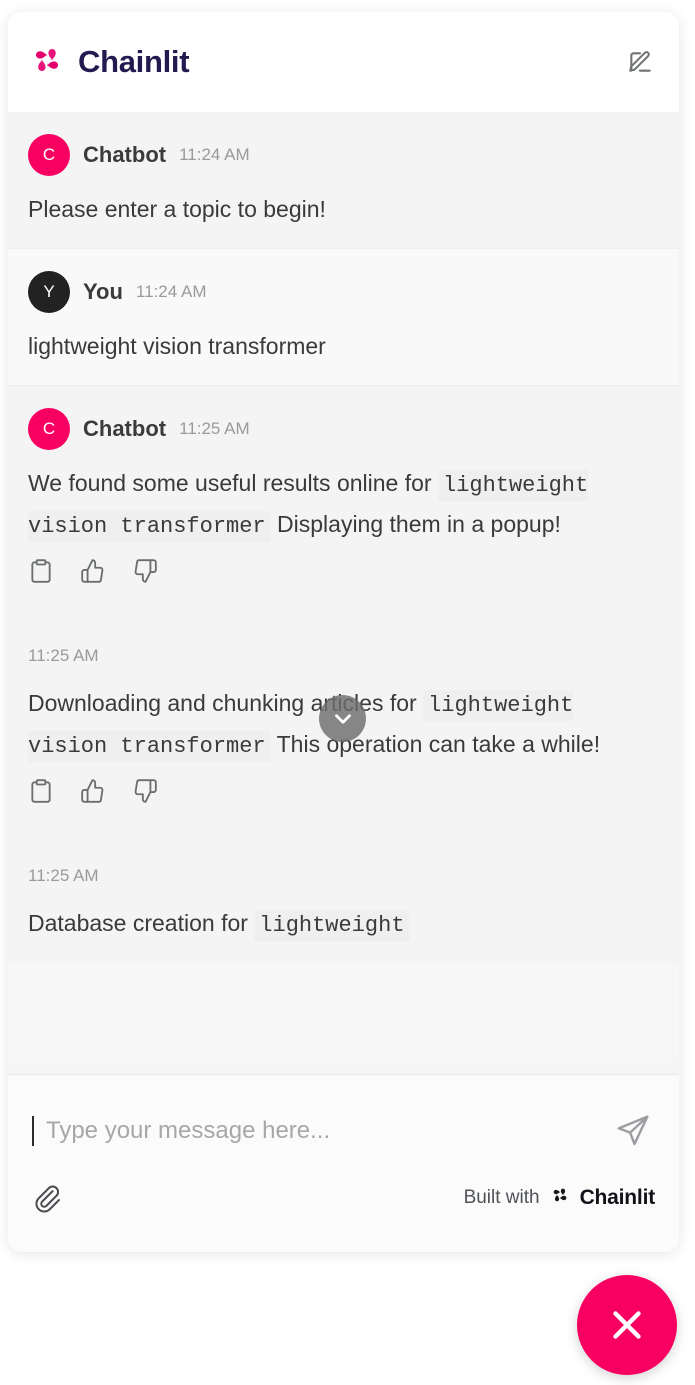 The width and height of the screenshot is (695, 1385). I want to click on message-text: Please enter a topic to begin!, so click(177, 209).